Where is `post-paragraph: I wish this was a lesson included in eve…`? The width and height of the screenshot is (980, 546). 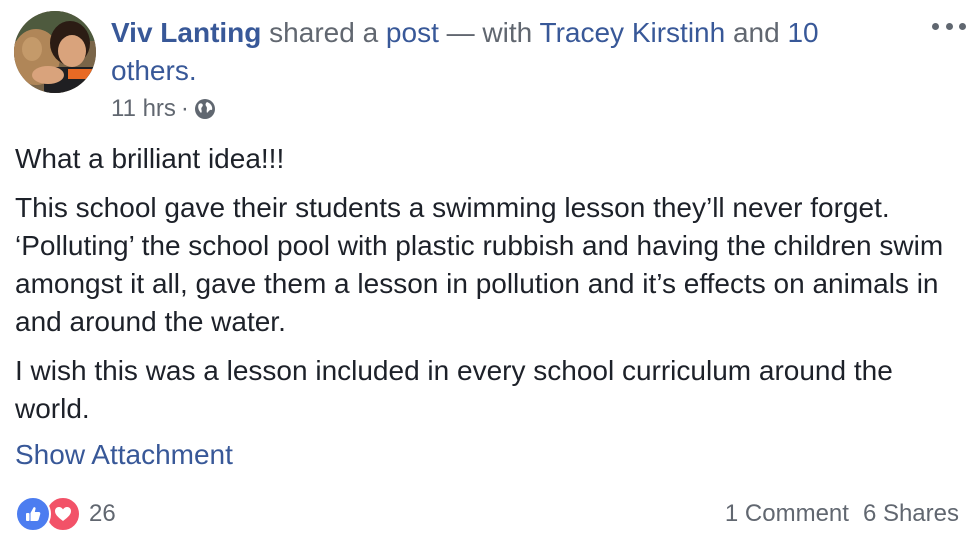 post-paragraph: I wish this was a lesson included in eve… is located at coordinates (454, 389).